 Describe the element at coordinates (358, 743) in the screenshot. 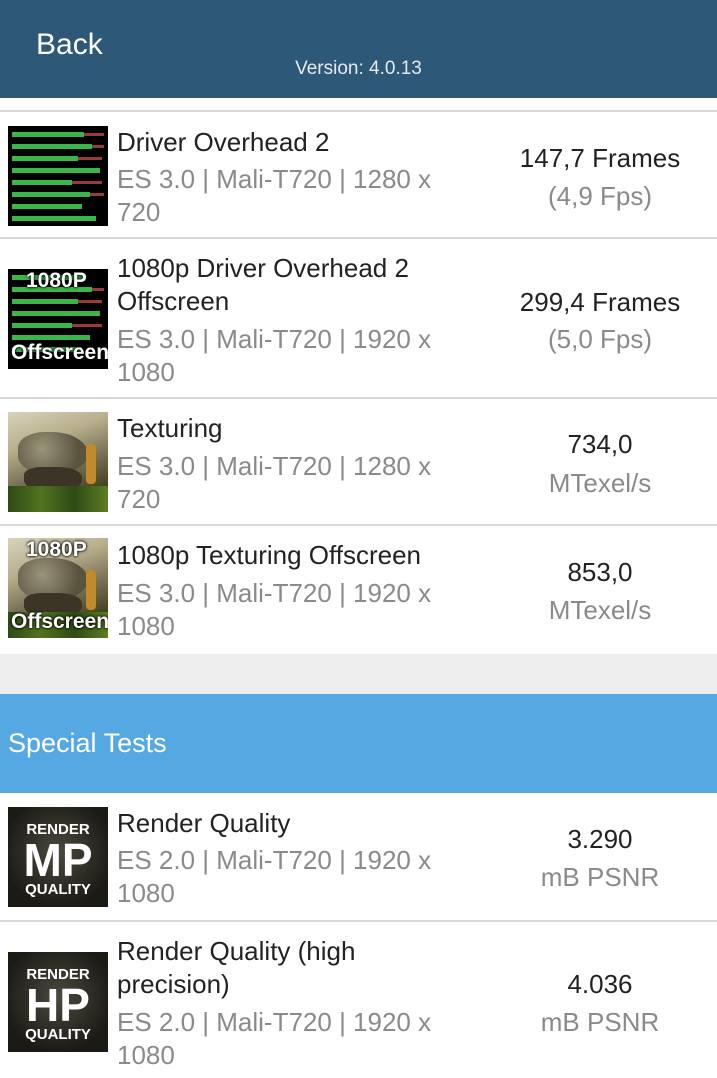

I see `special-tests-header: Special Tests` at that location.